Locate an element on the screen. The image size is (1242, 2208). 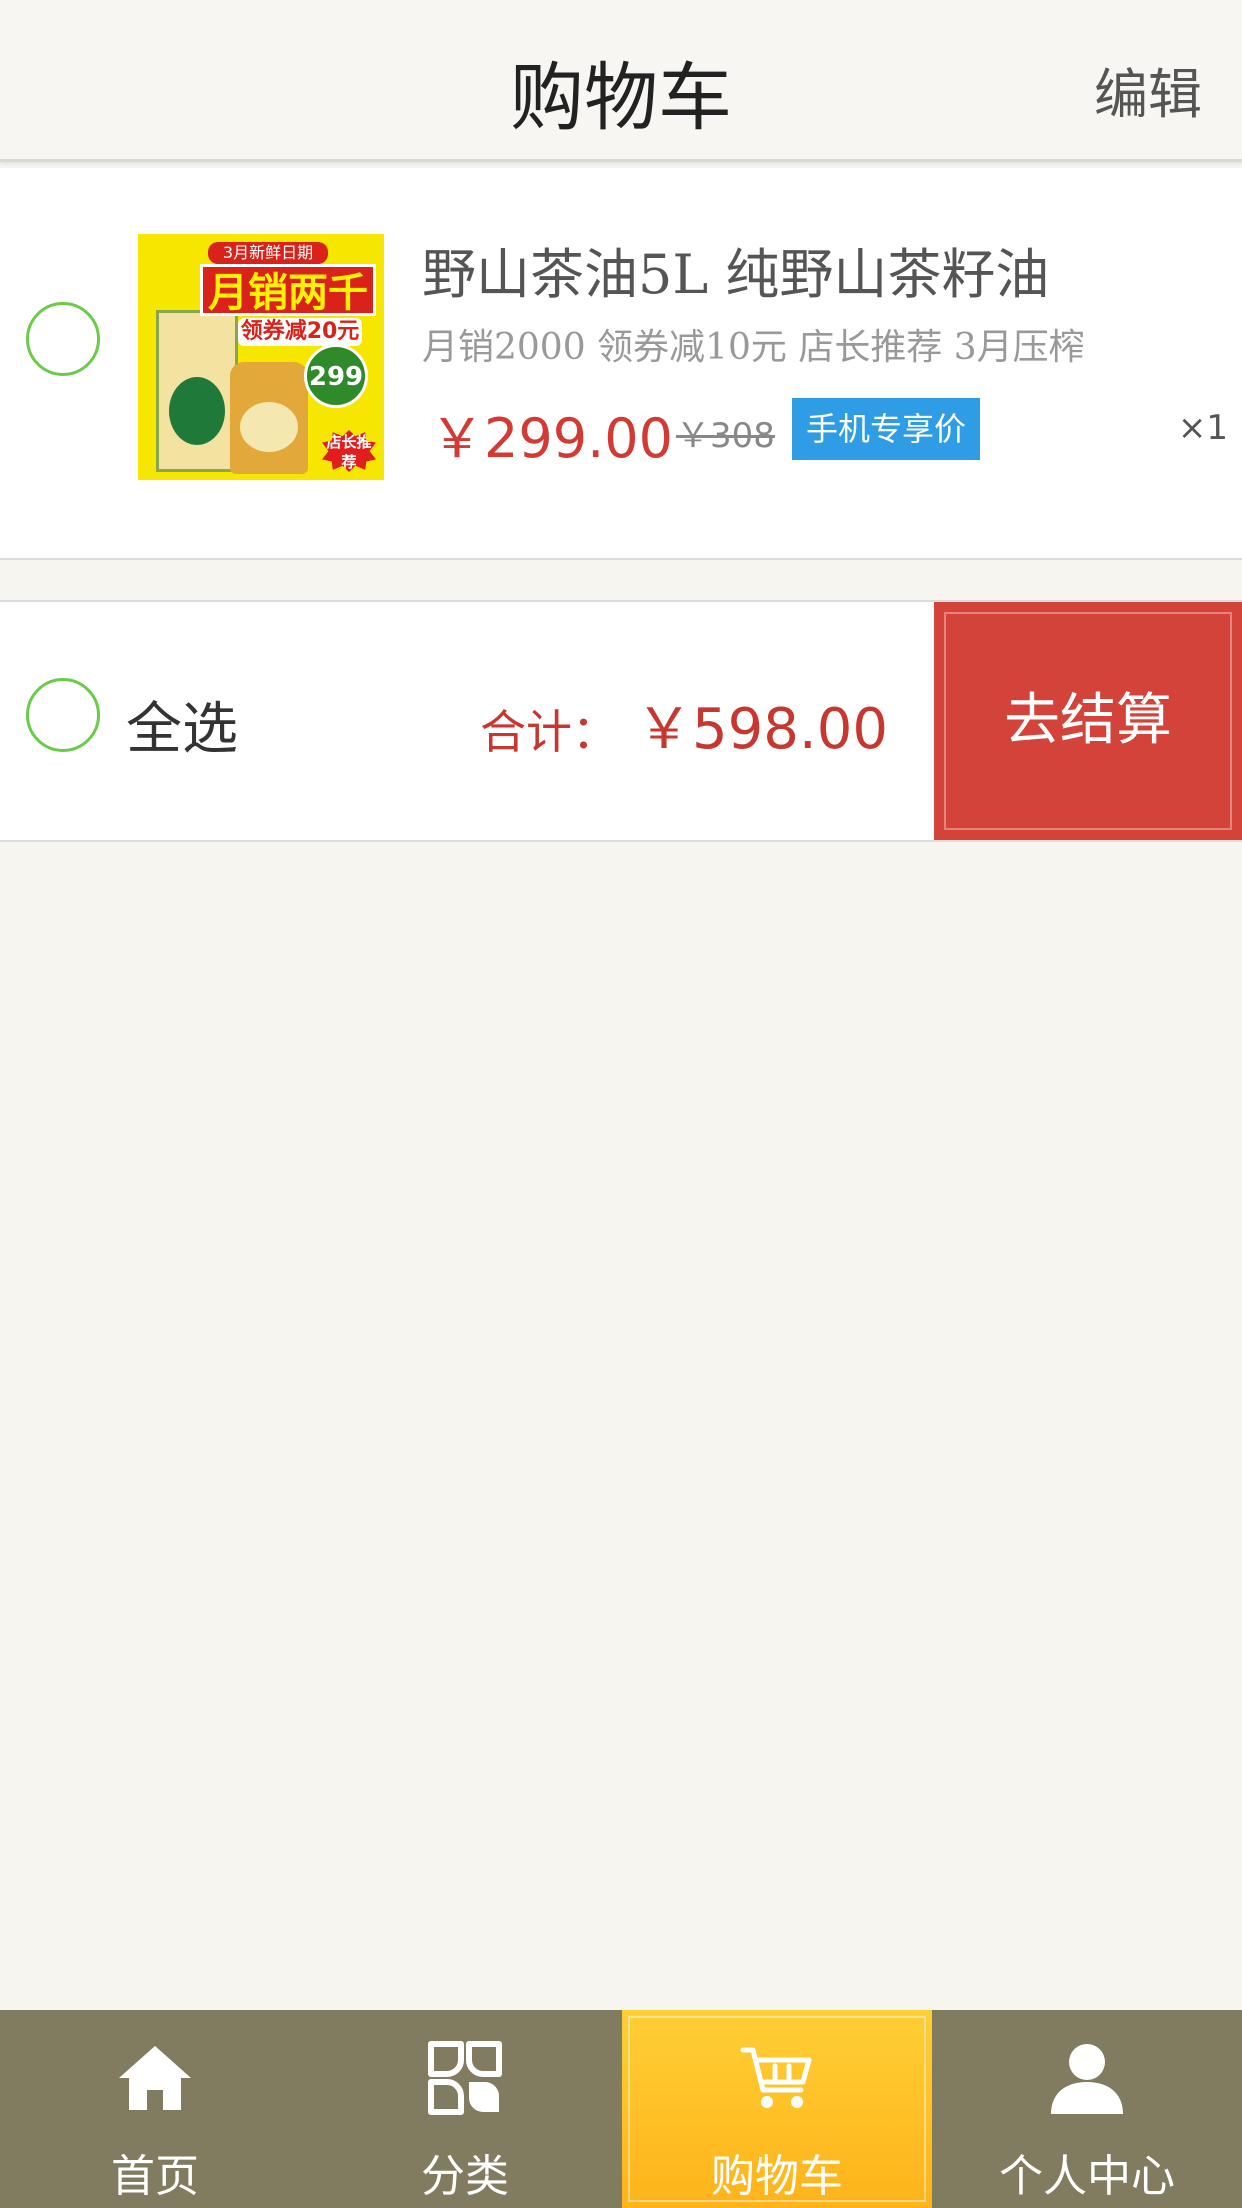
bottom-tab-bar: 首页 分类 购物车 个人中心 is located at coordinates (621, 2109).